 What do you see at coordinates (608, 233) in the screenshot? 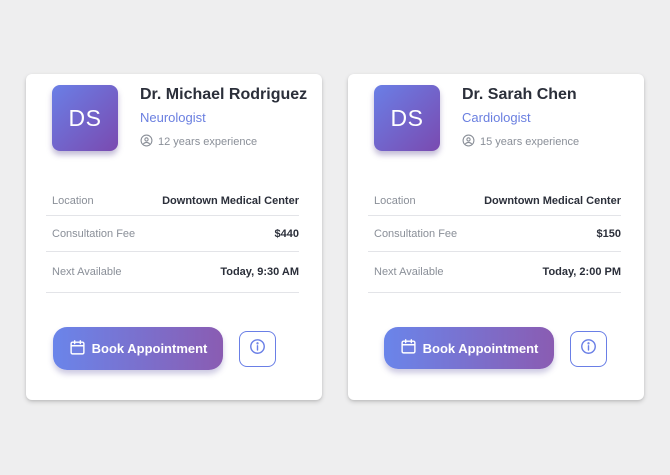
I see `detail-value: $150` at bounding box center [608, 233].